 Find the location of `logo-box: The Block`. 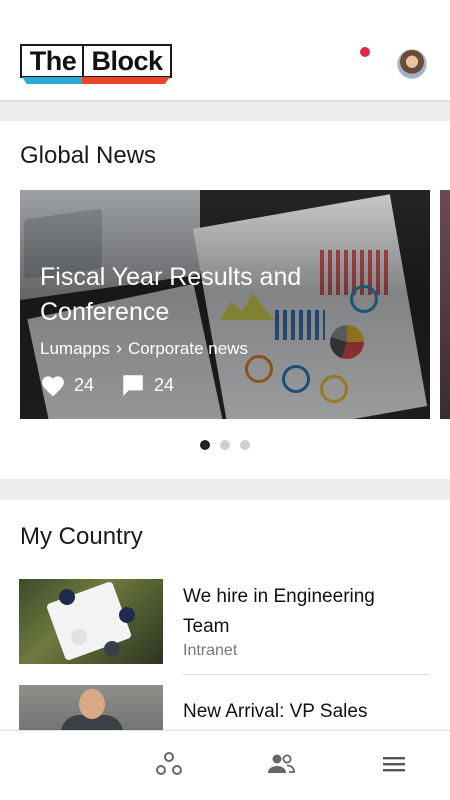

logo-box: The Block is located at coordinates (96, 61).